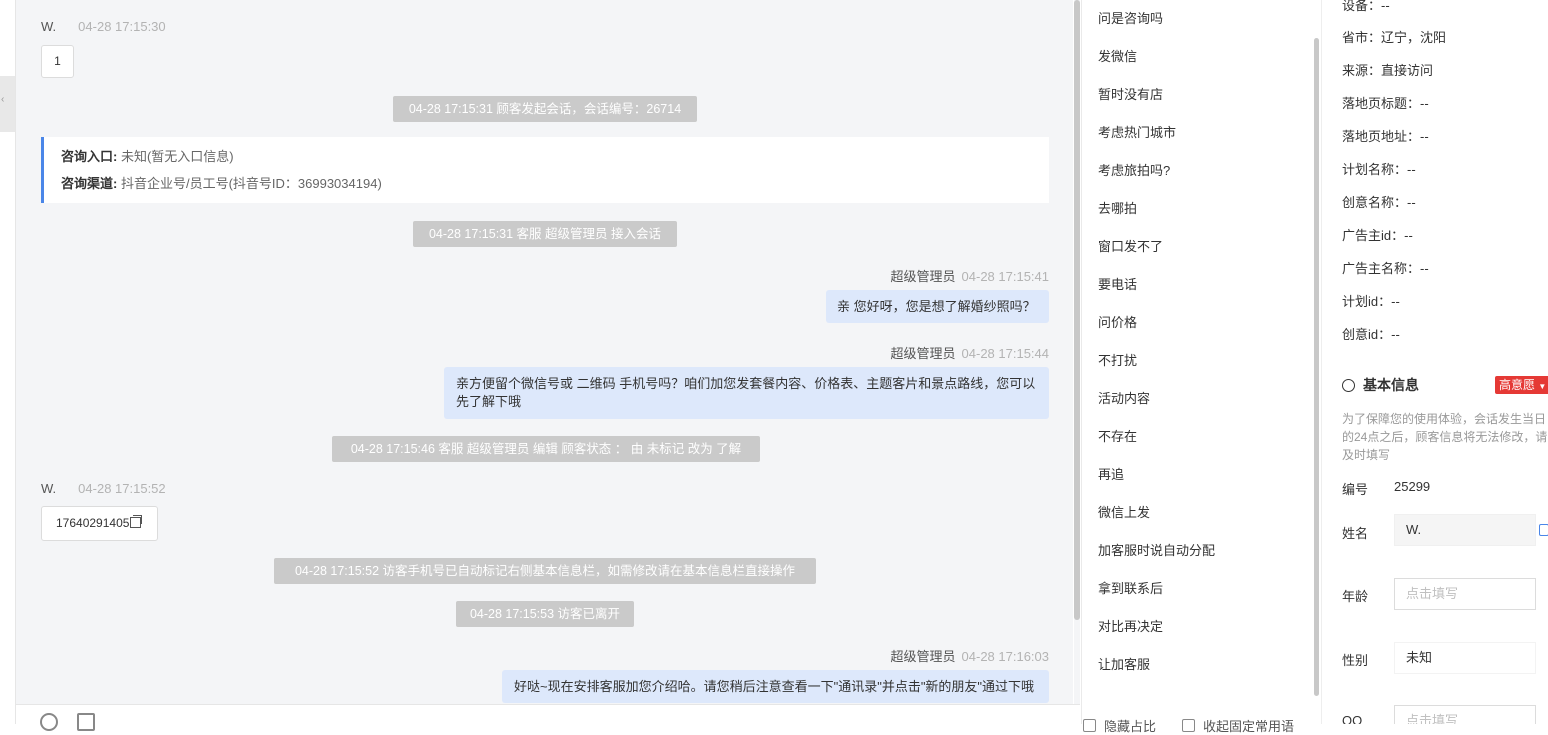 This screenshot has width=1548, height=735. I want to click on image-icon, so click(86, 722).